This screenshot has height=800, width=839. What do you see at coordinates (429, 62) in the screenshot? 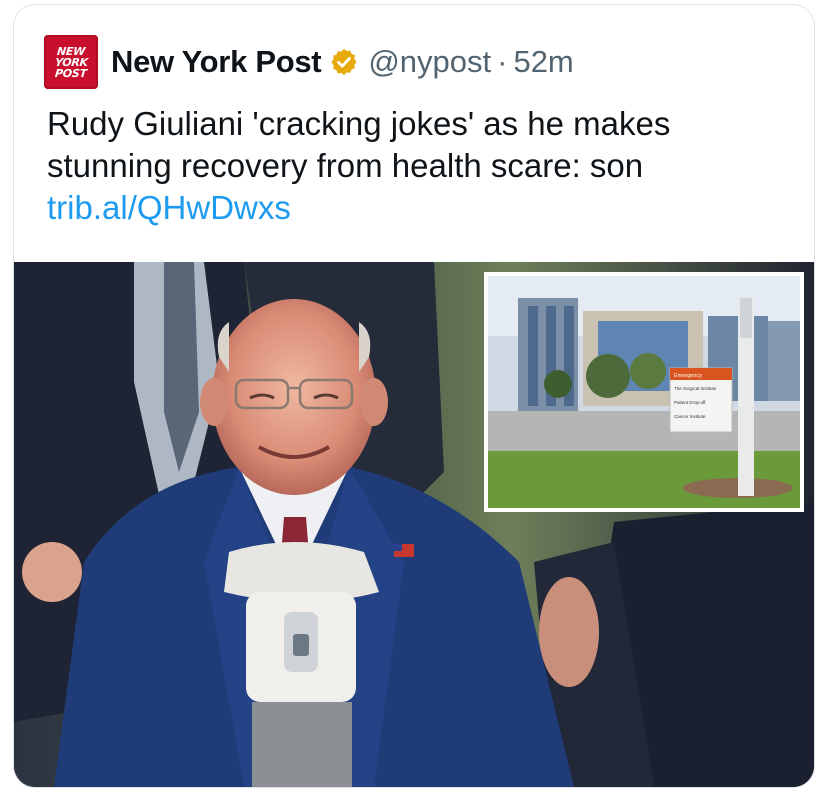
I see `author-handle: @nypost` at bounding box center [429, 62].